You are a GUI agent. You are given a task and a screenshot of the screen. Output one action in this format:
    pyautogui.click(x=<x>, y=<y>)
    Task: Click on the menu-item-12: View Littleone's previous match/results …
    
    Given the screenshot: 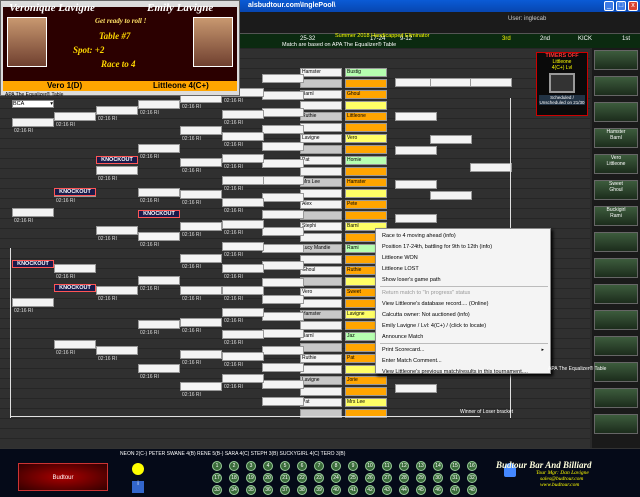 What is the action you would take?
    pyautogui.click(x=455, y=372)
    